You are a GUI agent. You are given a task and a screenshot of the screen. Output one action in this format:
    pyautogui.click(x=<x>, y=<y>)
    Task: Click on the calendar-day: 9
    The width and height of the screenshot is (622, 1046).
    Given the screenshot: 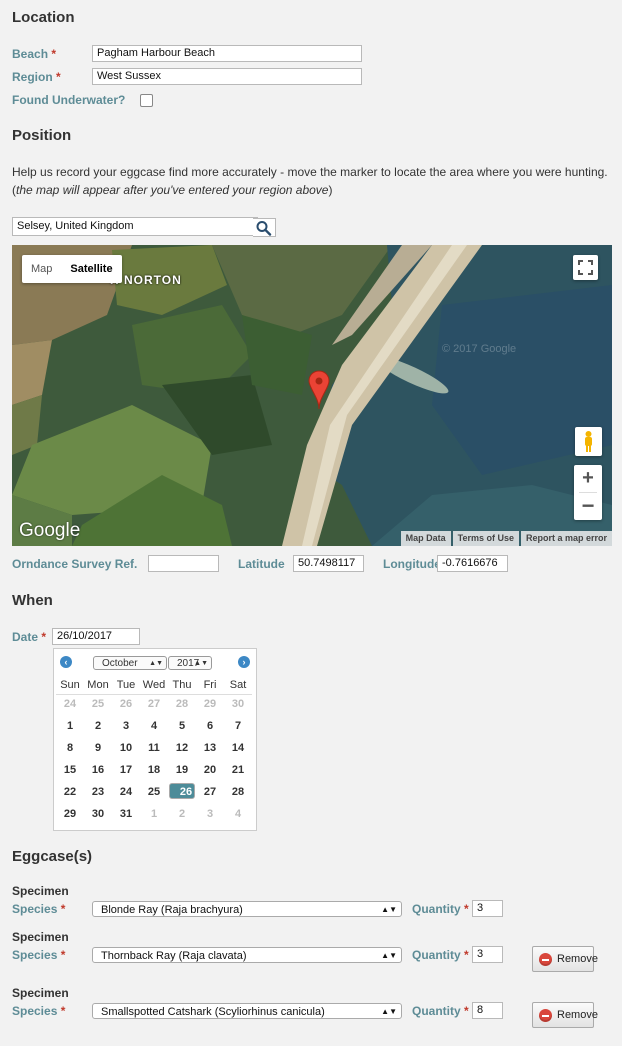 What is the action you would take?
    pyautogui.click(x=98, y=748)
    